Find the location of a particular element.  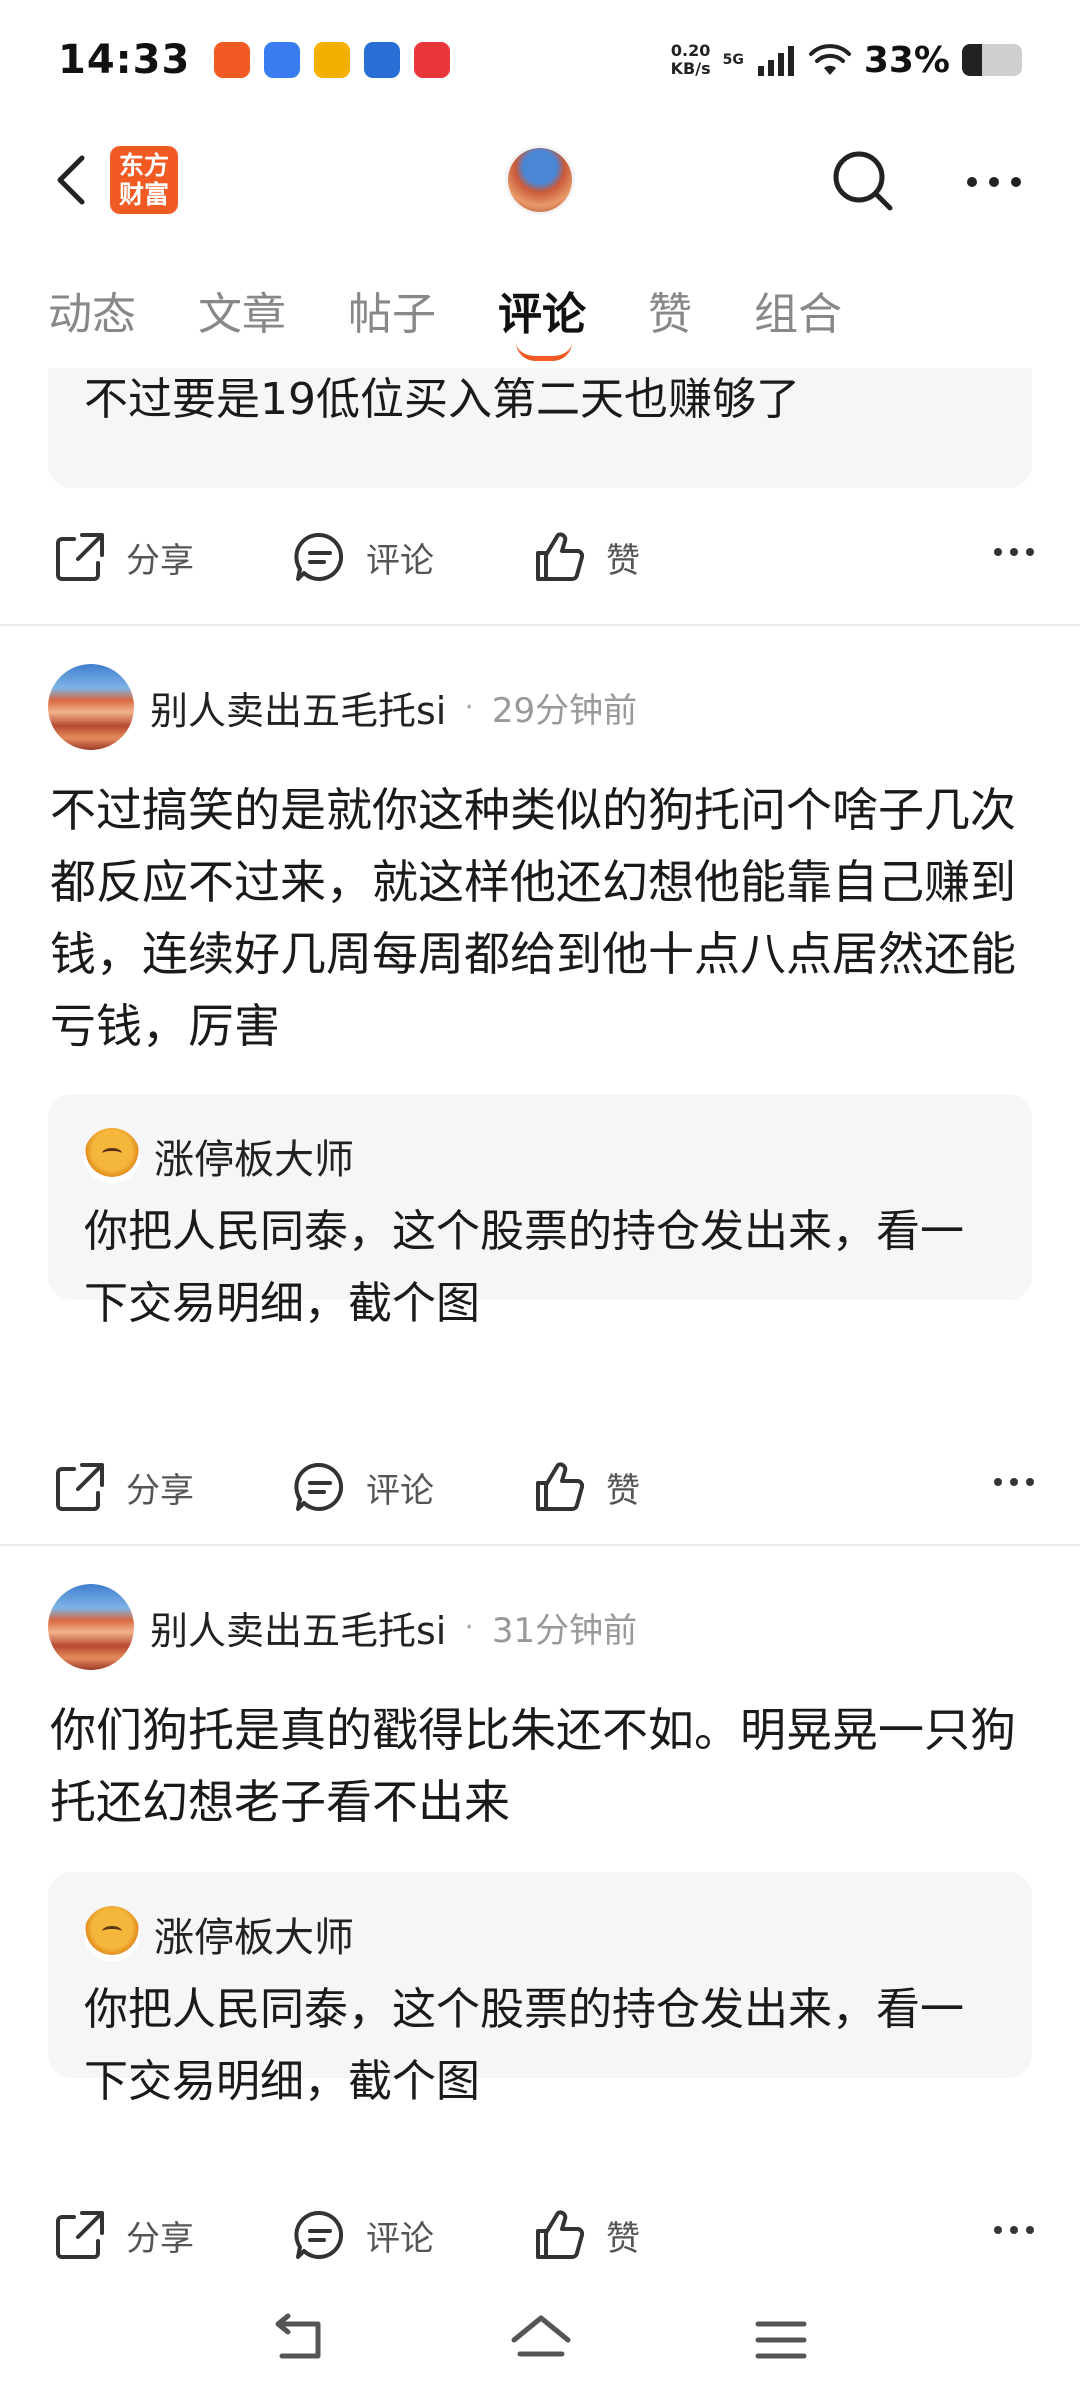

user-avatar is located at coordinates (540, 180).